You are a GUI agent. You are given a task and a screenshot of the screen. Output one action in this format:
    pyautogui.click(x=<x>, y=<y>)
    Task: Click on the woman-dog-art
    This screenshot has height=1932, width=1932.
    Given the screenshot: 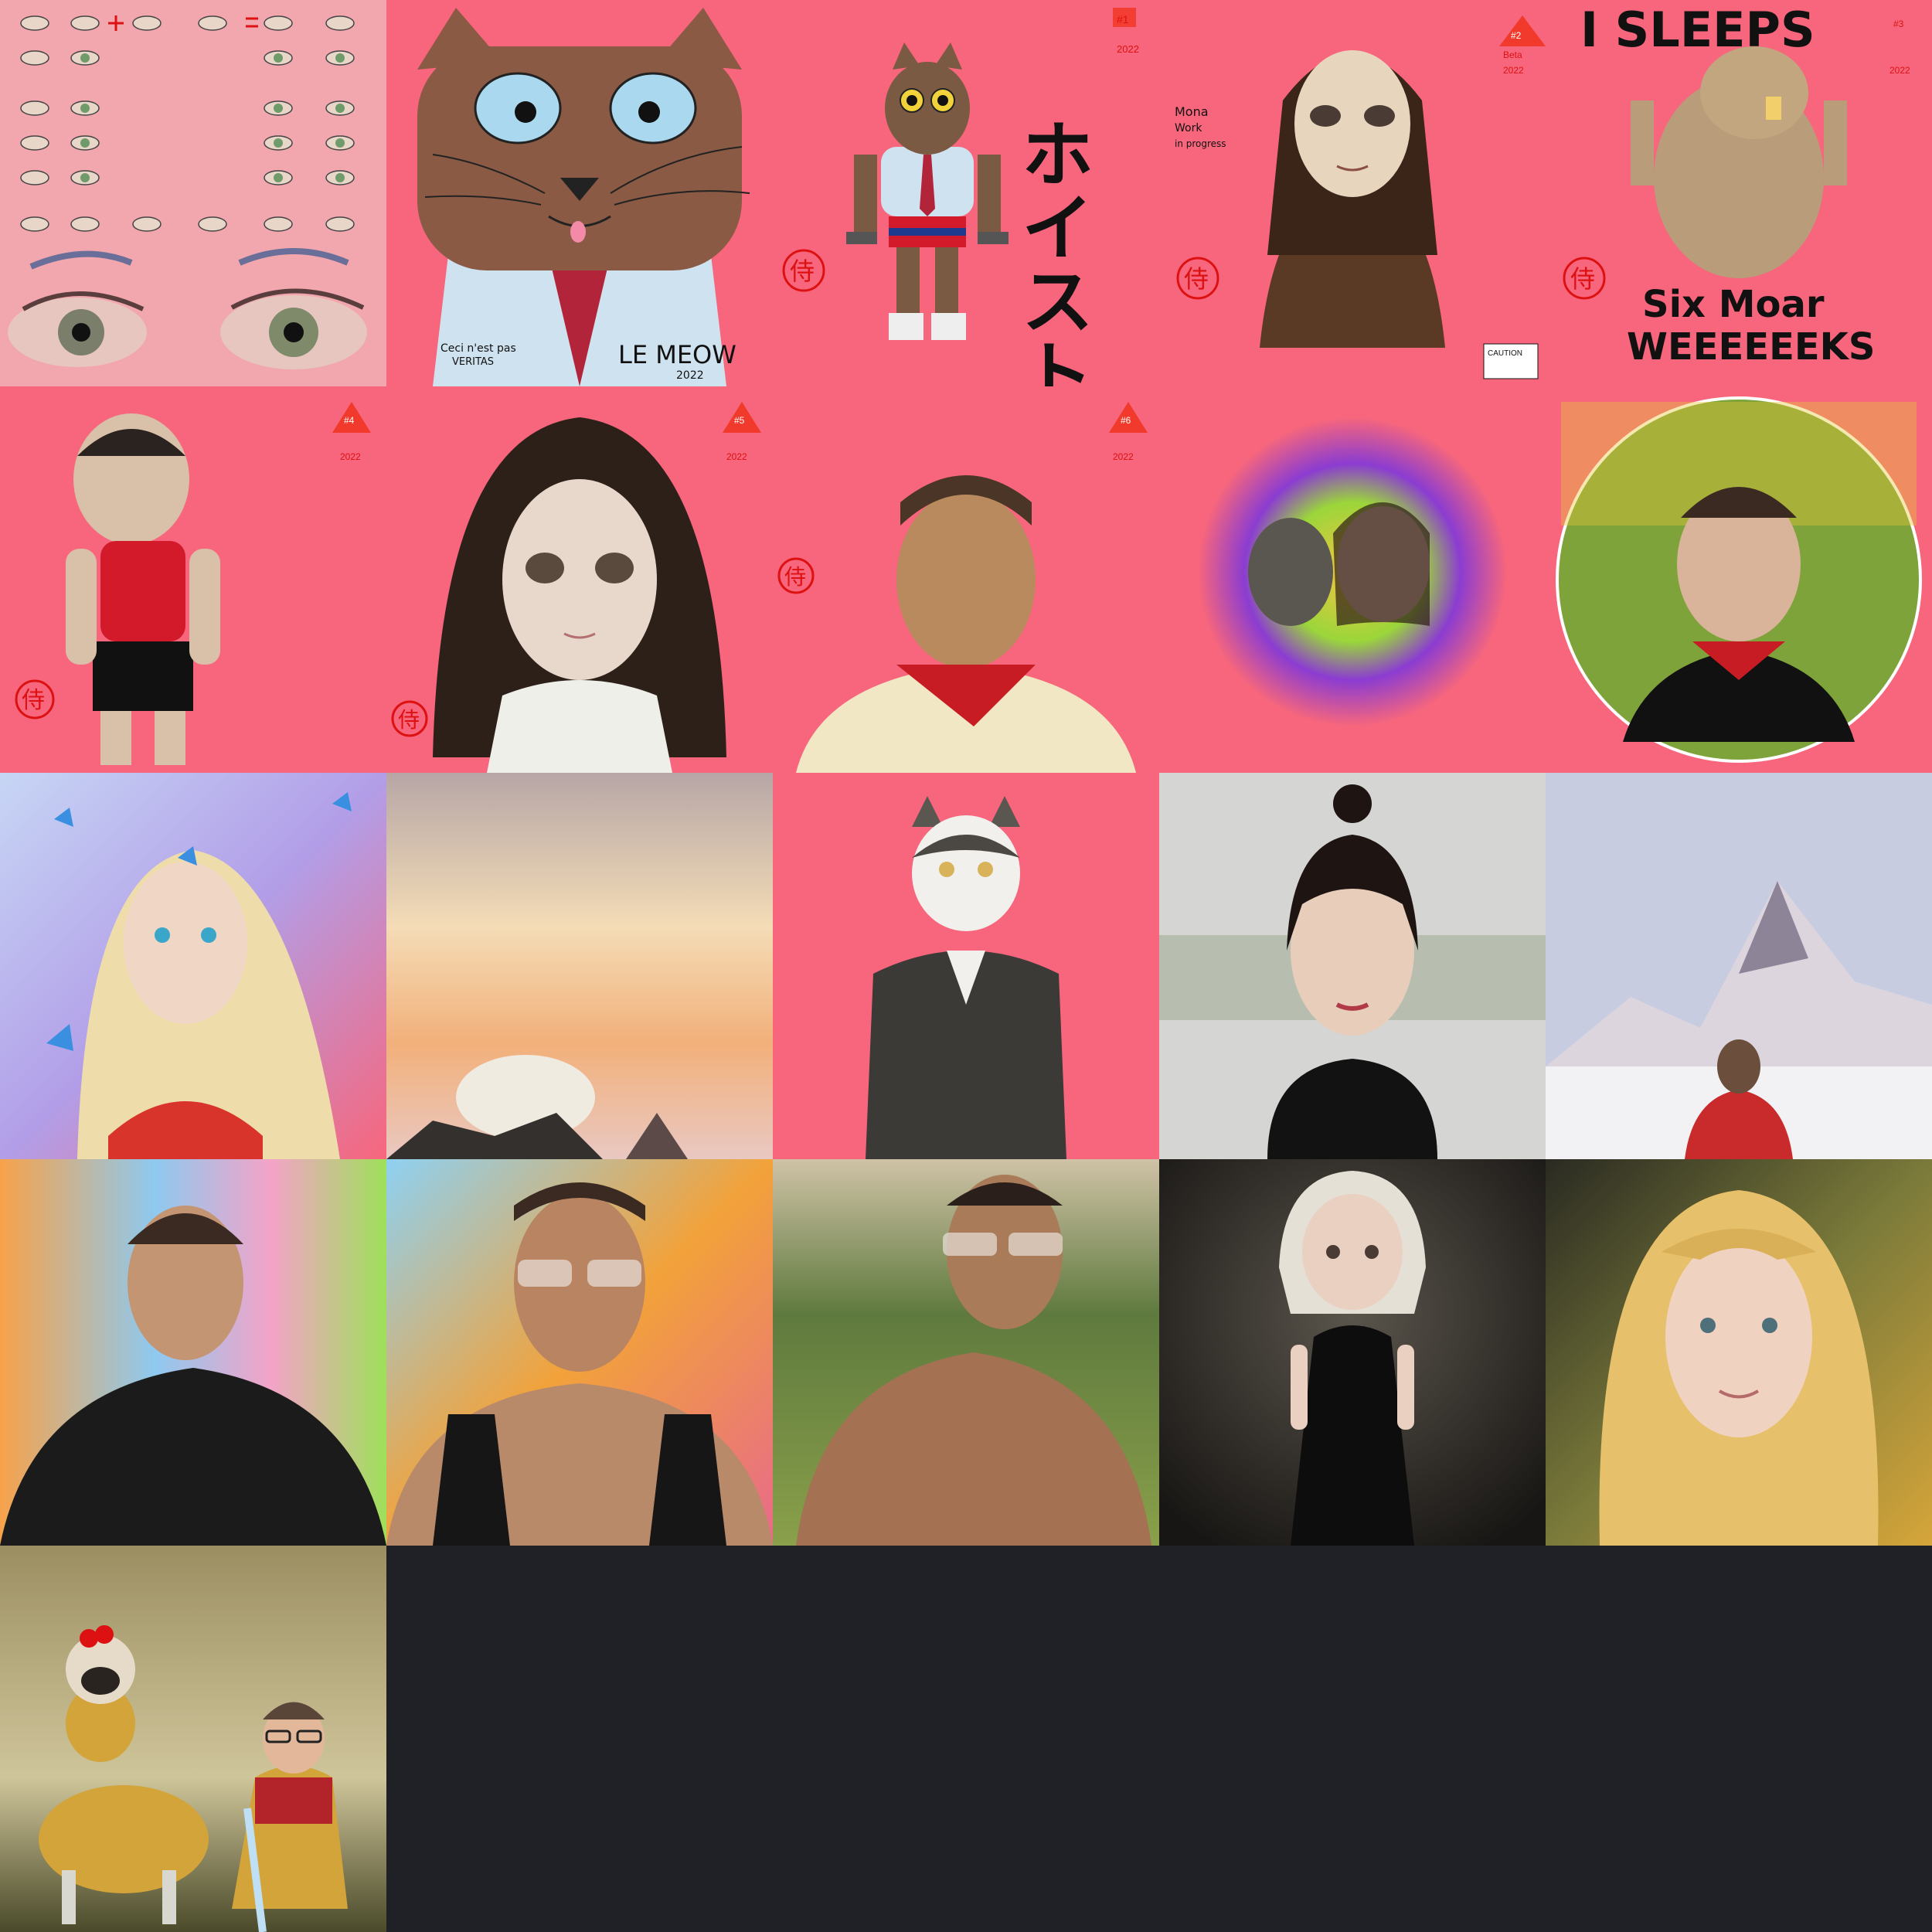 What is the action you would take?
    pyautogui.click(x=1353, y=579)
    